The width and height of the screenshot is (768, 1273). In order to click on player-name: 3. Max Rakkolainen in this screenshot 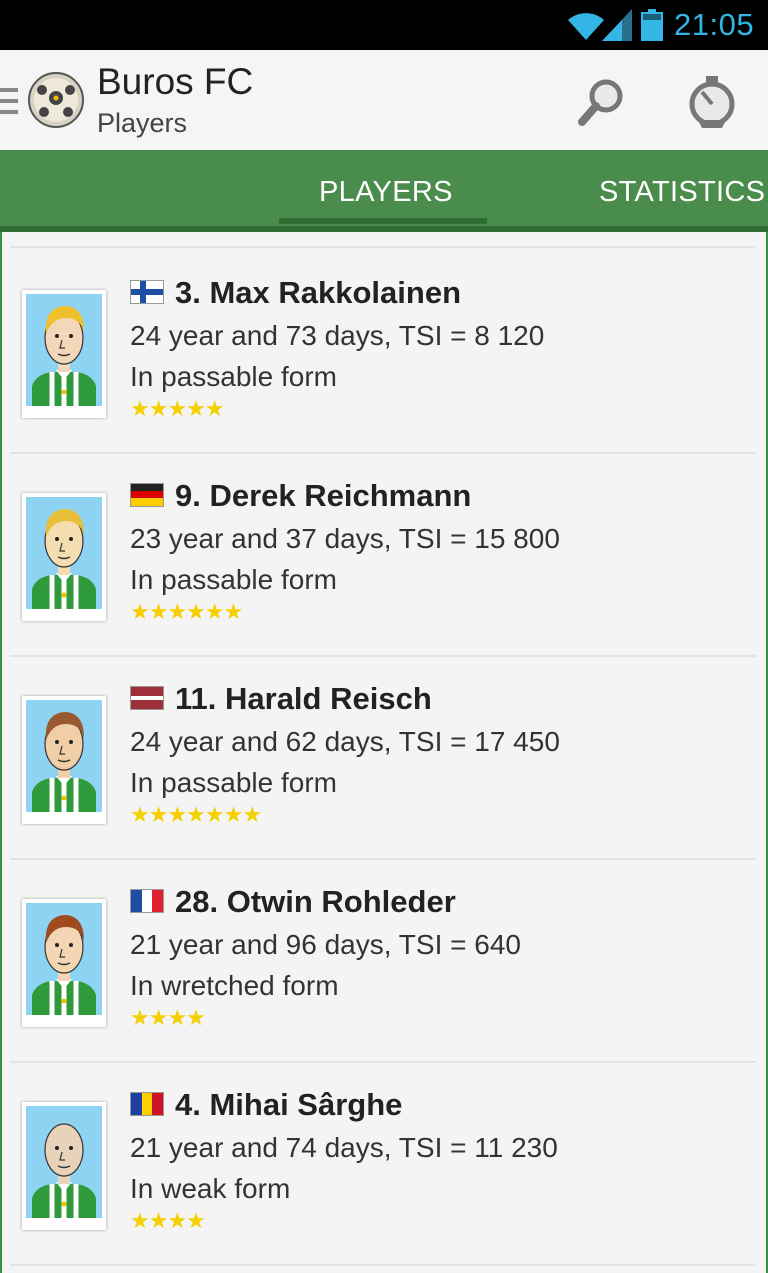, I will do `click(318, 292)`.